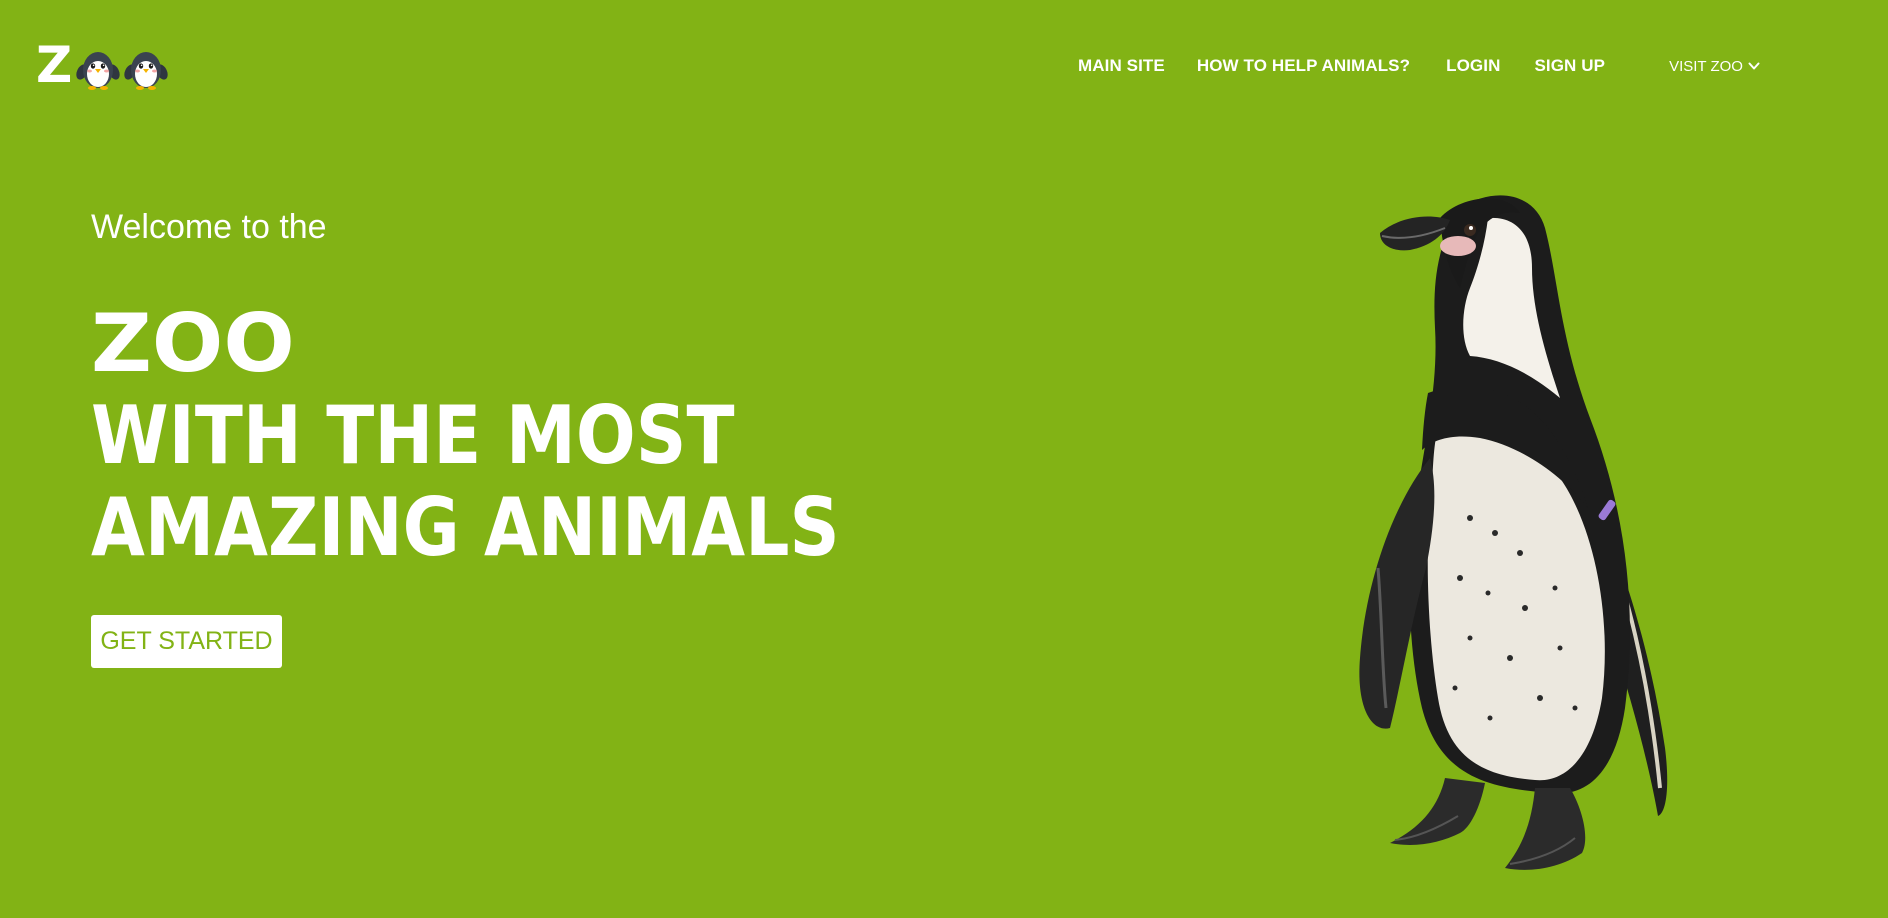  I want to click on nav-how-to-help-animals: HOW TO HELP ANIMALS?, so click(1303, 66).